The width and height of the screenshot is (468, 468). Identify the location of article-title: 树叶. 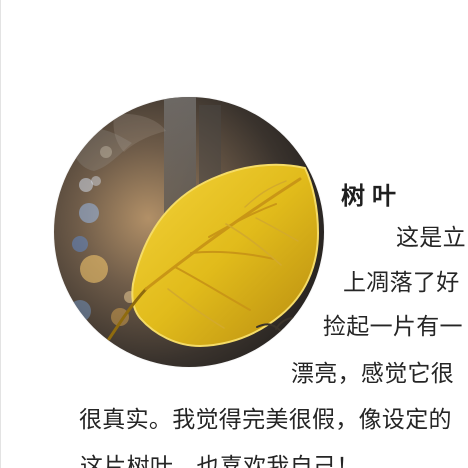
(372, 195).